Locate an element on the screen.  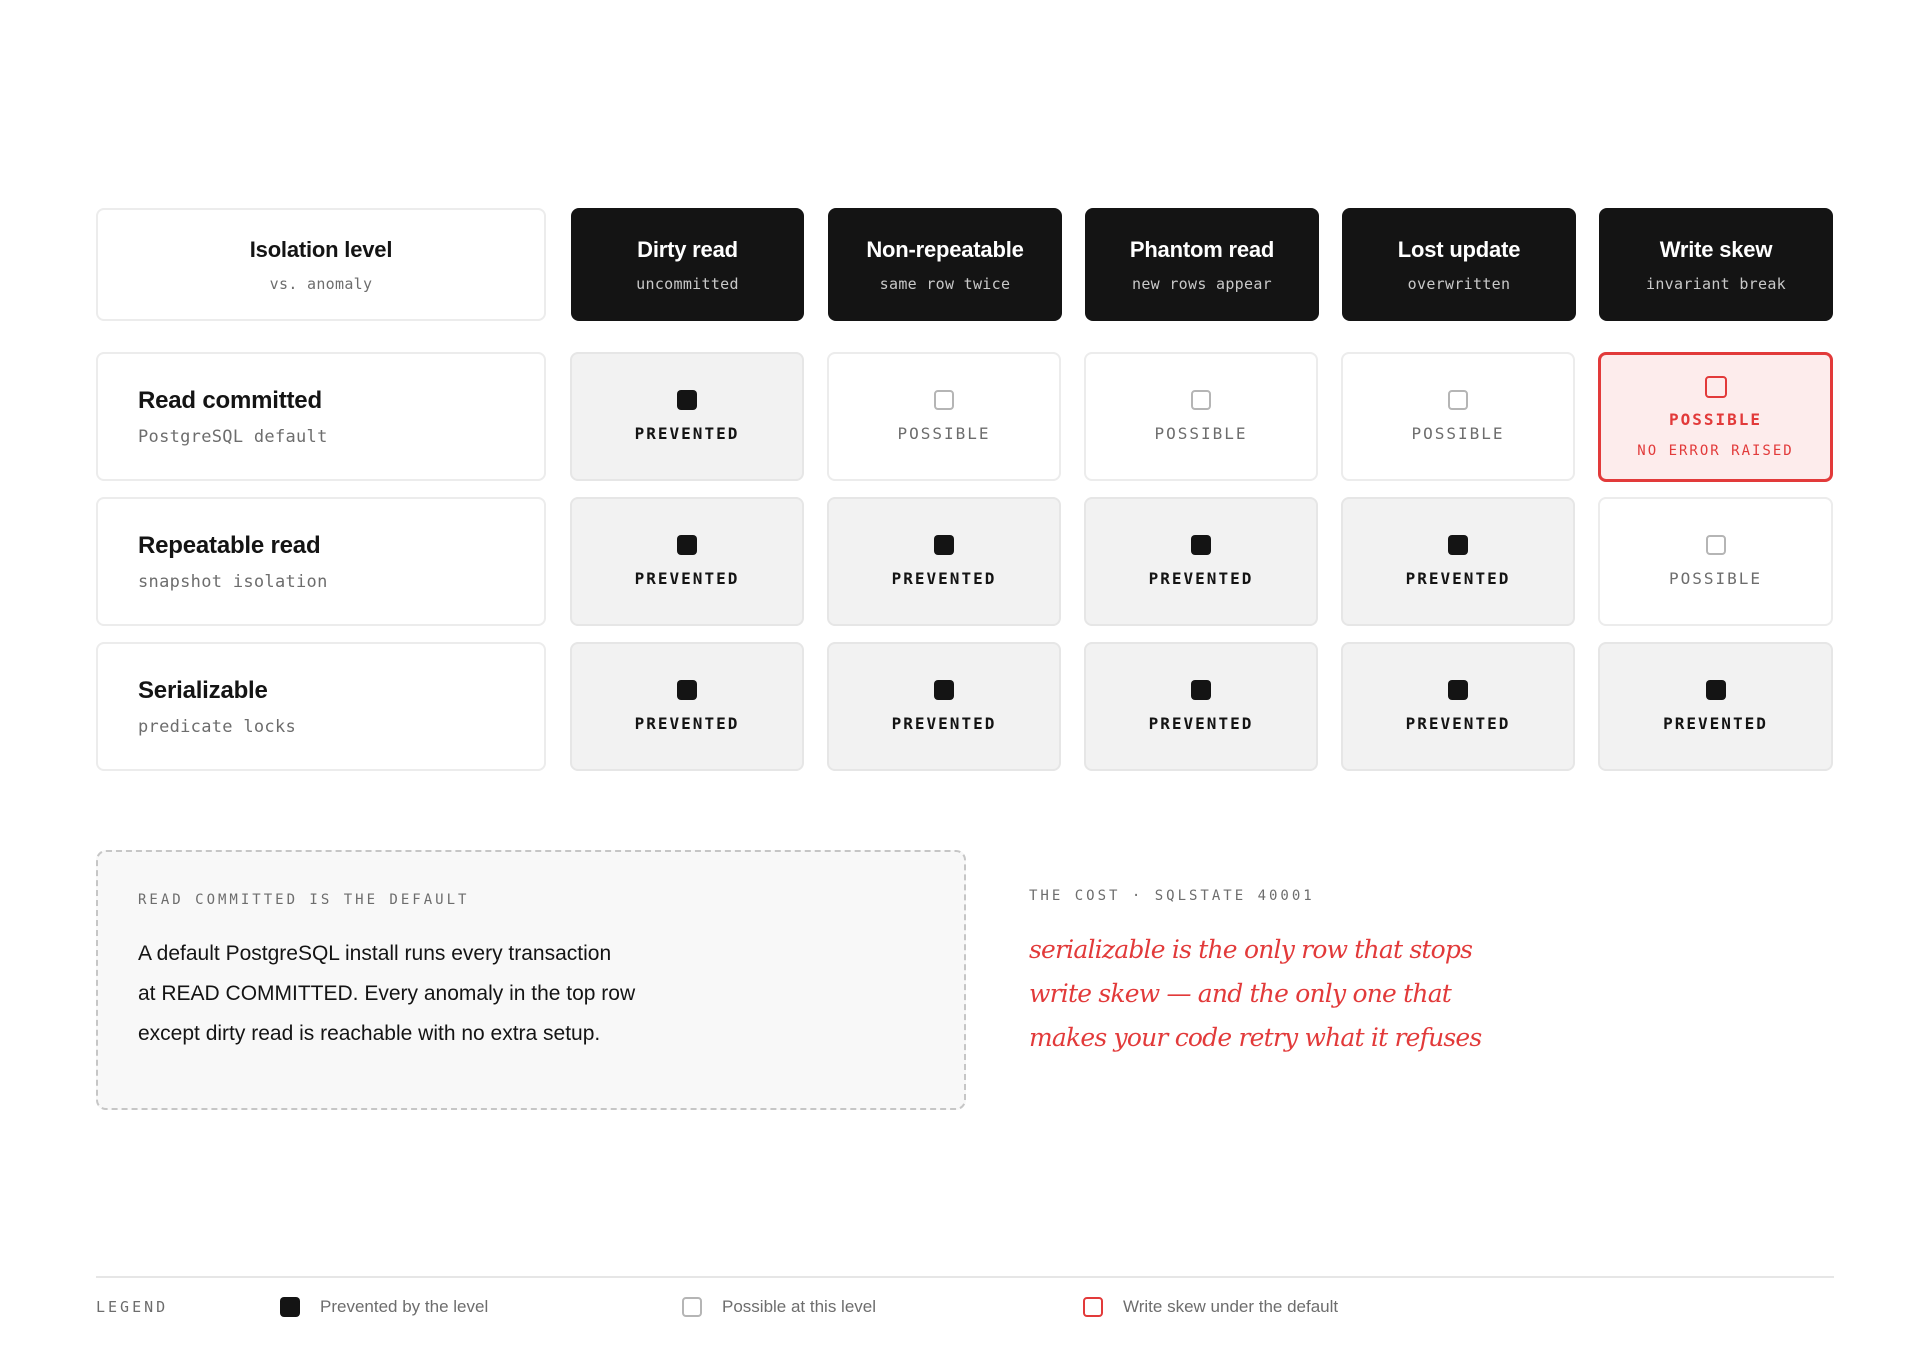
row-title: Read committed is located at coordinates (230, 400).